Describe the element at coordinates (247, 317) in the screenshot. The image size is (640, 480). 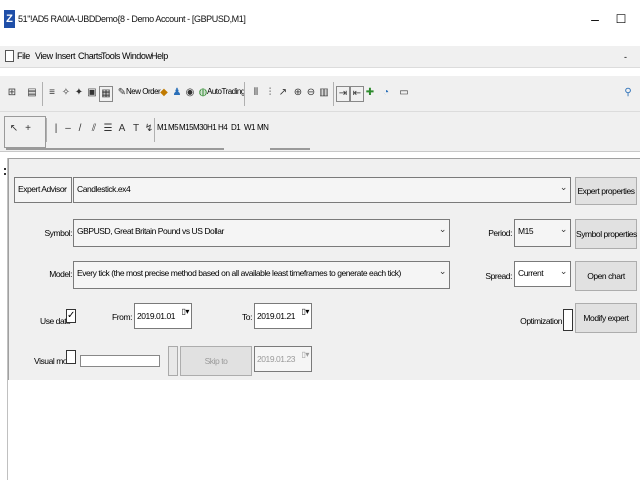
I see `to-label: To:` at that location.